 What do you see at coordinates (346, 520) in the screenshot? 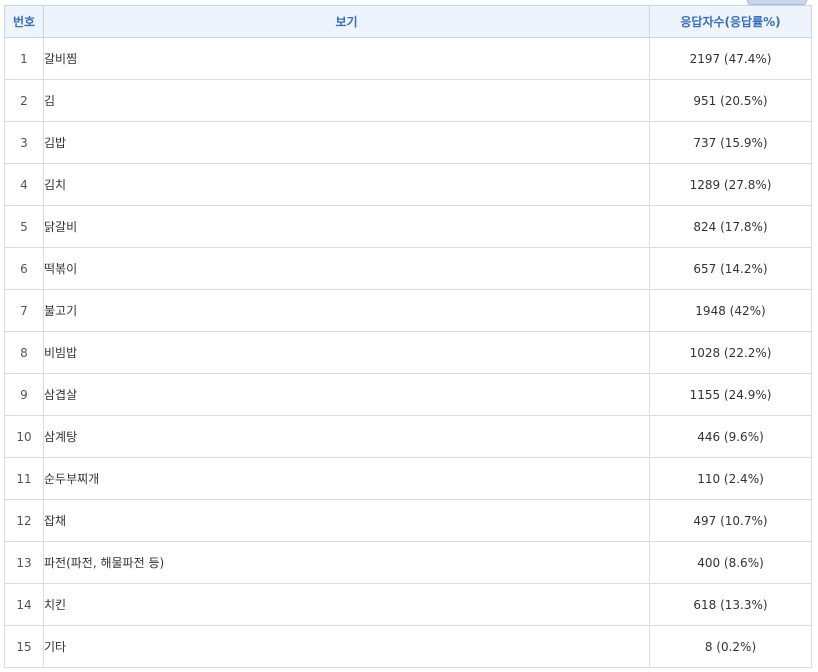
I see `row-option: 잡채` at bounding box center [346, 520].